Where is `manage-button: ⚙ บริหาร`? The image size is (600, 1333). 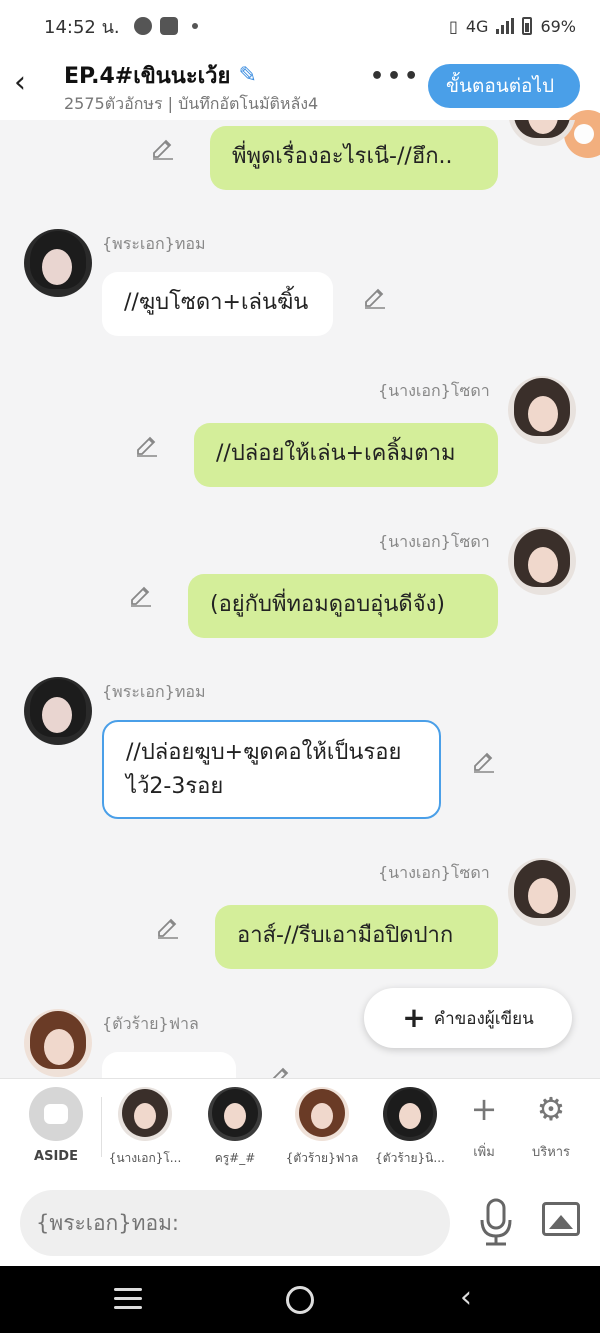
manage-button: ⚙ บริหาร is located at coordinates (551, 1125).